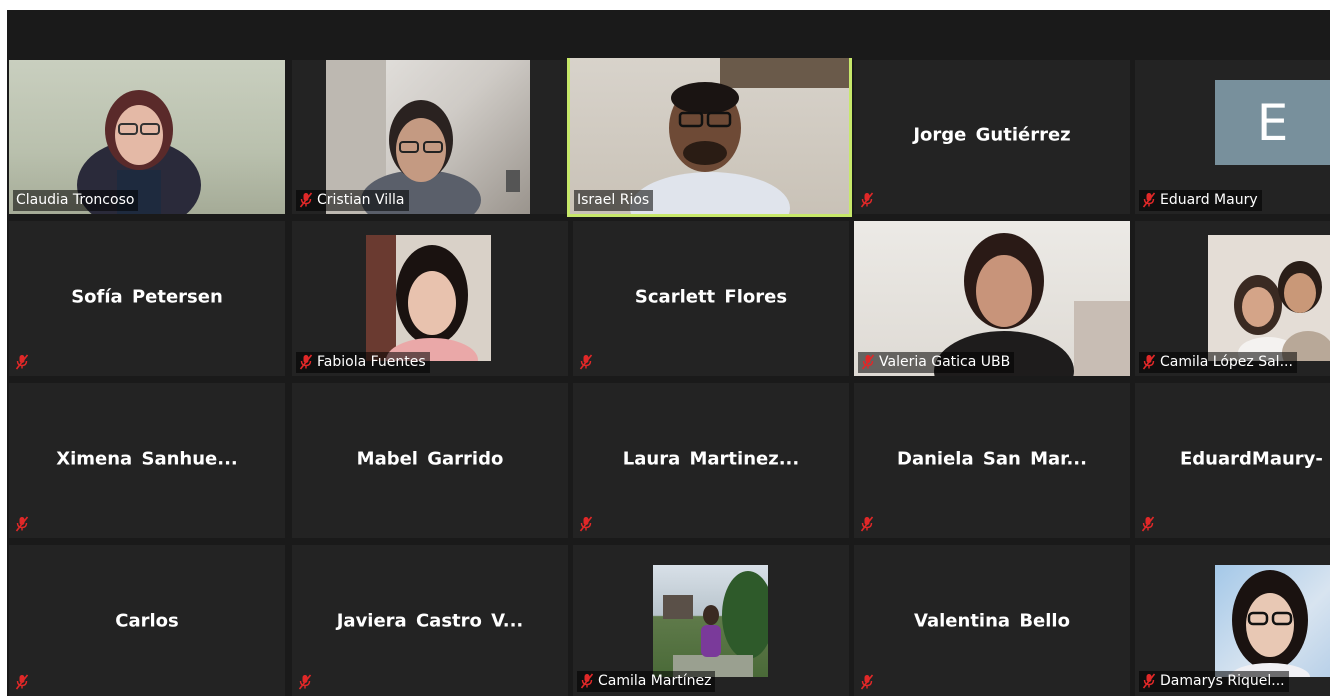  Describe the element at coordinates (371, 362) in the screenshot. I see `participant-name: Fabiola Fuentes` at that location.